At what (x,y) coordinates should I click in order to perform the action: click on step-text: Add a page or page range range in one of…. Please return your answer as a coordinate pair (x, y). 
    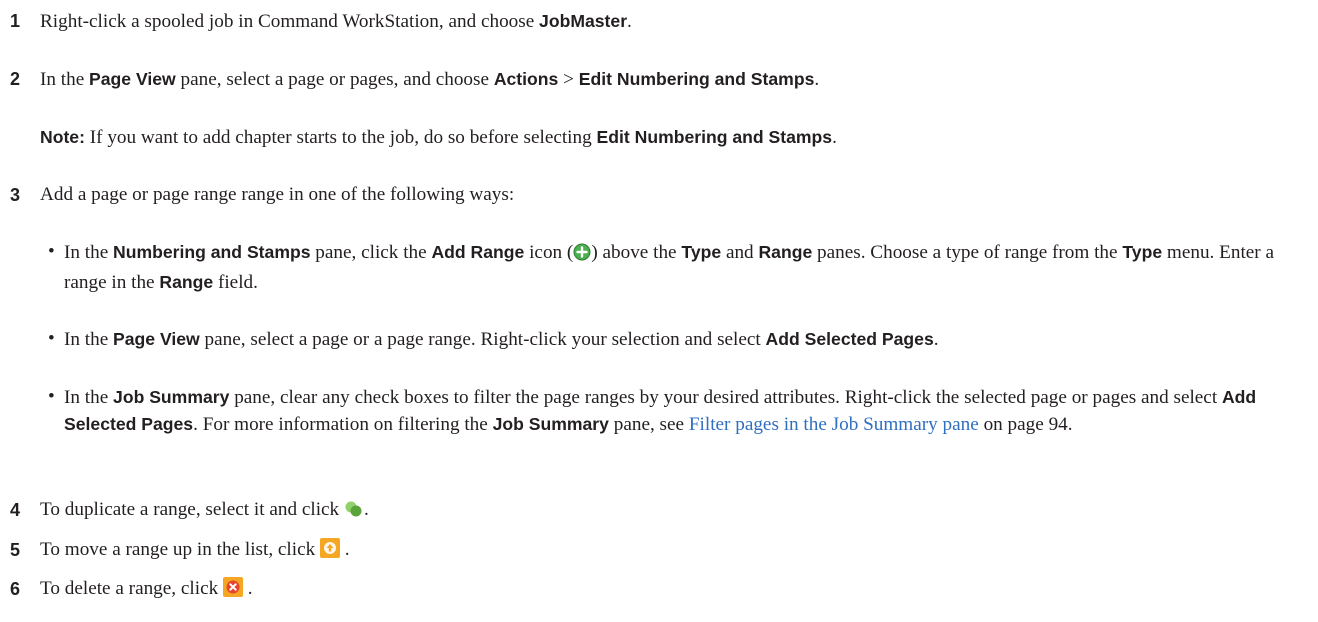
    Looking at the image, I should click on (277, 194).